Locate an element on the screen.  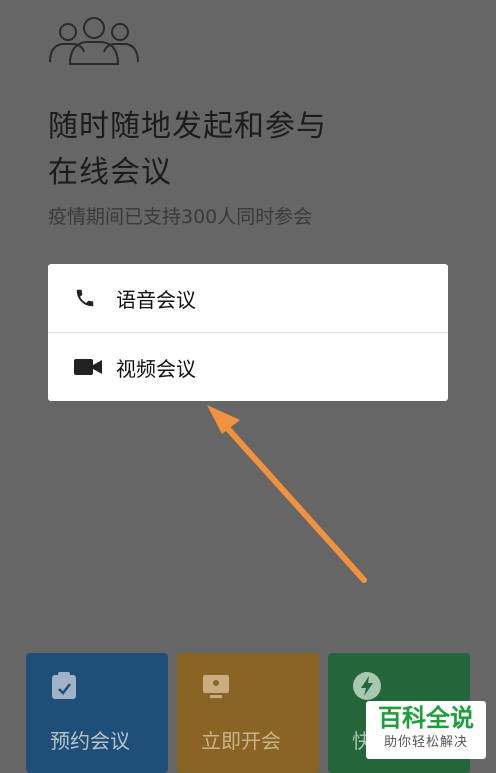
voice-meeting-label: 语音会议 is located at coordinates (156, 299).